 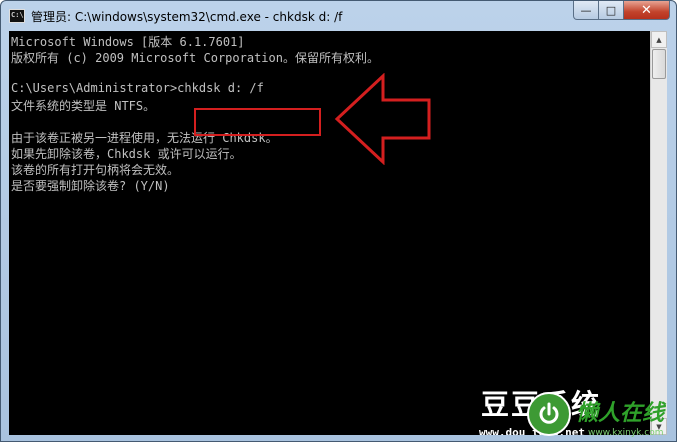 I want to click on scroll-up-button: ▲, so click(x=659, y=39).